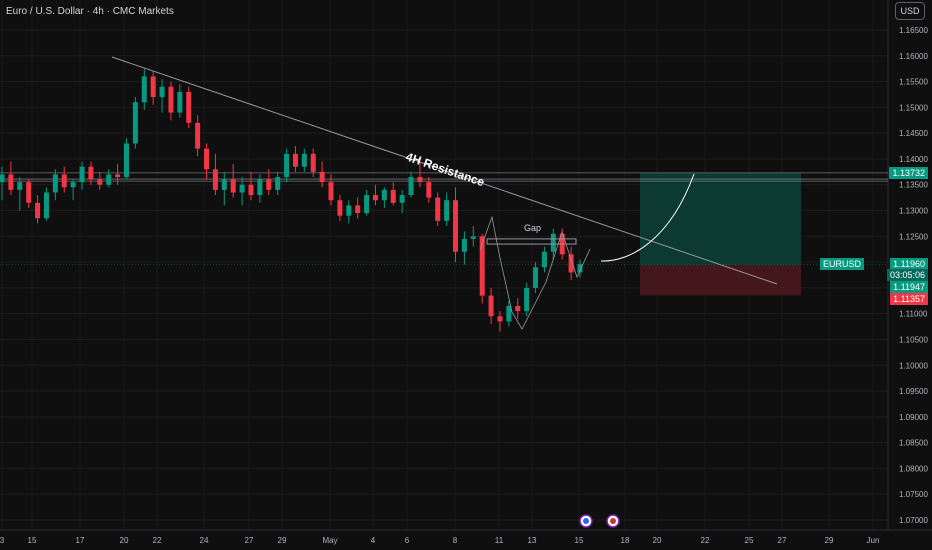  Describe the element at coordinates (579, 540) in the screenshot. I see `x-tick-label: 15` at that location.